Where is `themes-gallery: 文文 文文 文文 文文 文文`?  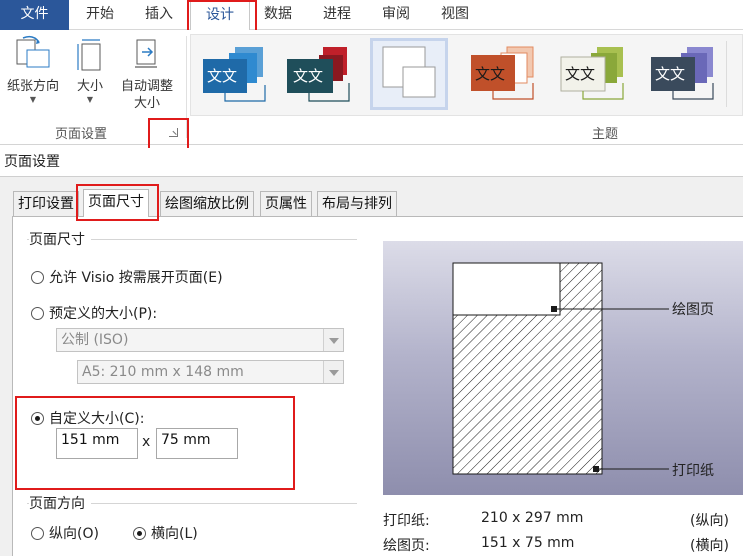 themes-gallery: 文文 文文 文文 文文 文文 is located at coordinates (466, 75).